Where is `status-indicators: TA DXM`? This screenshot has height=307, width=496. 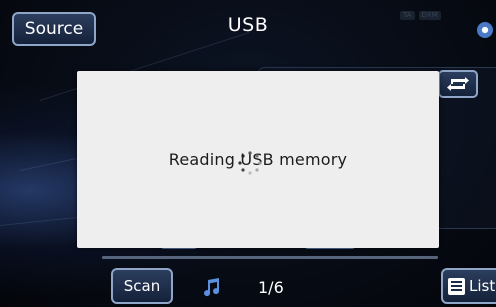 status-indicators: TA DXM is located at coordinates (420, 15).